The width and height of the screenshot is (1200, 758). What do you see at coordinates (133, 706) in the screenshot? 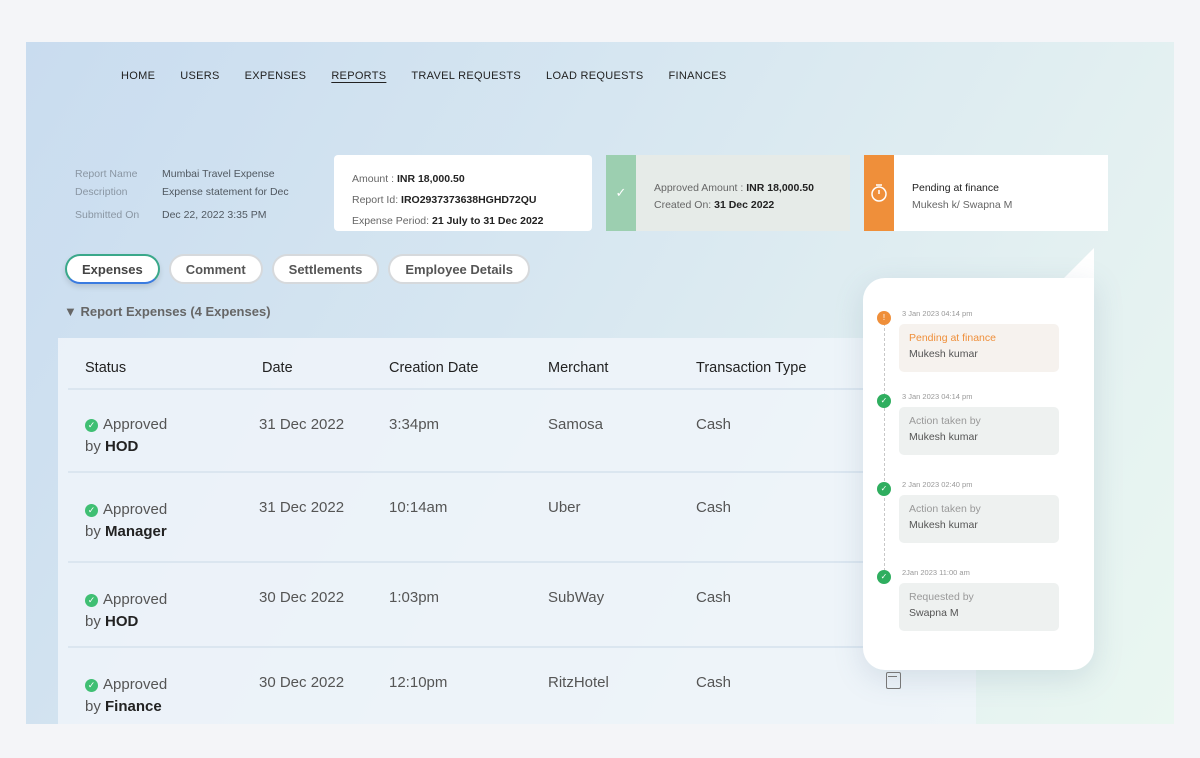
I see `approver: Finance` at bounding box center [133, 706].